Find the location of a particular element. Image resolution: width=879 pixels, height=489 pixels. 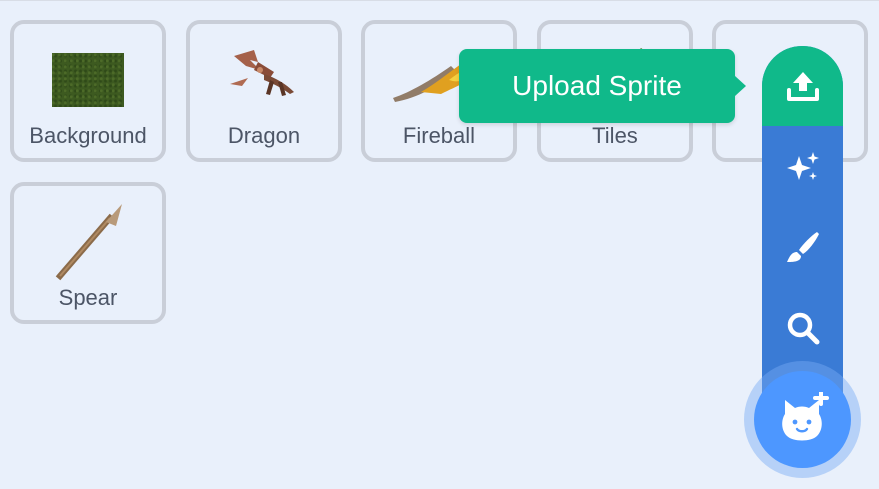

sprite-tile-spear: Spear is located at coordinates (88, 253).